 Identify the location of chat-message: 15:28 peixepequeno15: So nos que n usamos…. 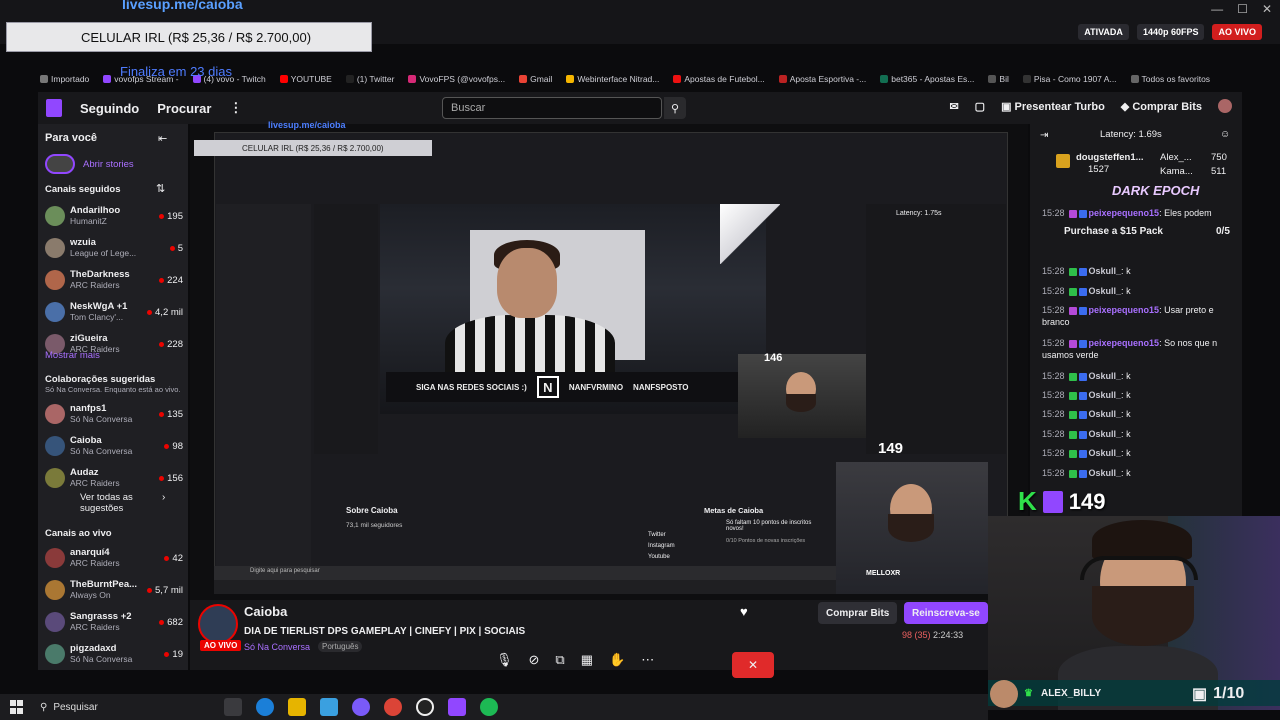
(1139, 349).